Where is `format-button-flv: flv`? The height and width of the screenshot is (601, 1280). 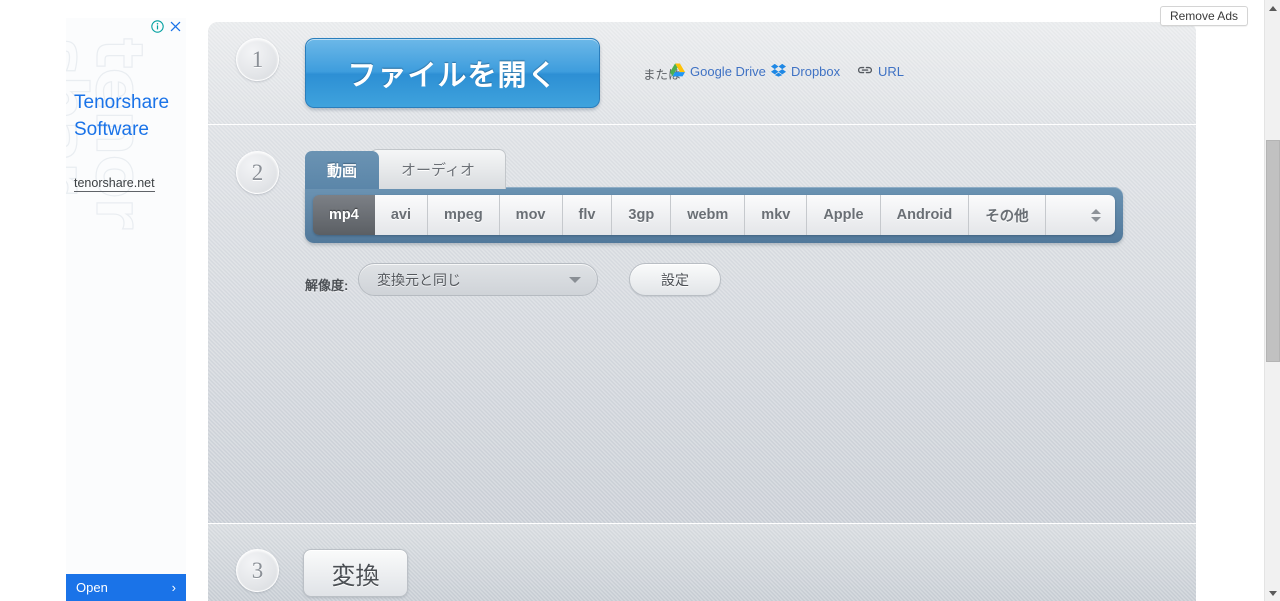 format-button-flv: flv is located at coordinates (587, 215).